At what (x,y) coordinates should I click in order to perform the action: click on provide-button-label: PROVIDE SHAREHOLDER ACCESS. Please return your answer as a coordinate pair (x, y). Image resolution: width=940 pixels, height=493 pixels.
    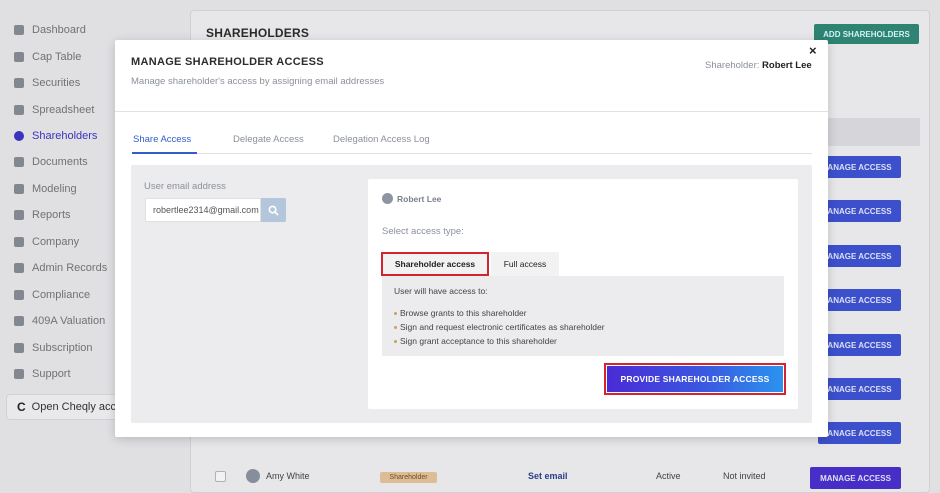
    Looking at the image, I should click on (695, 379).